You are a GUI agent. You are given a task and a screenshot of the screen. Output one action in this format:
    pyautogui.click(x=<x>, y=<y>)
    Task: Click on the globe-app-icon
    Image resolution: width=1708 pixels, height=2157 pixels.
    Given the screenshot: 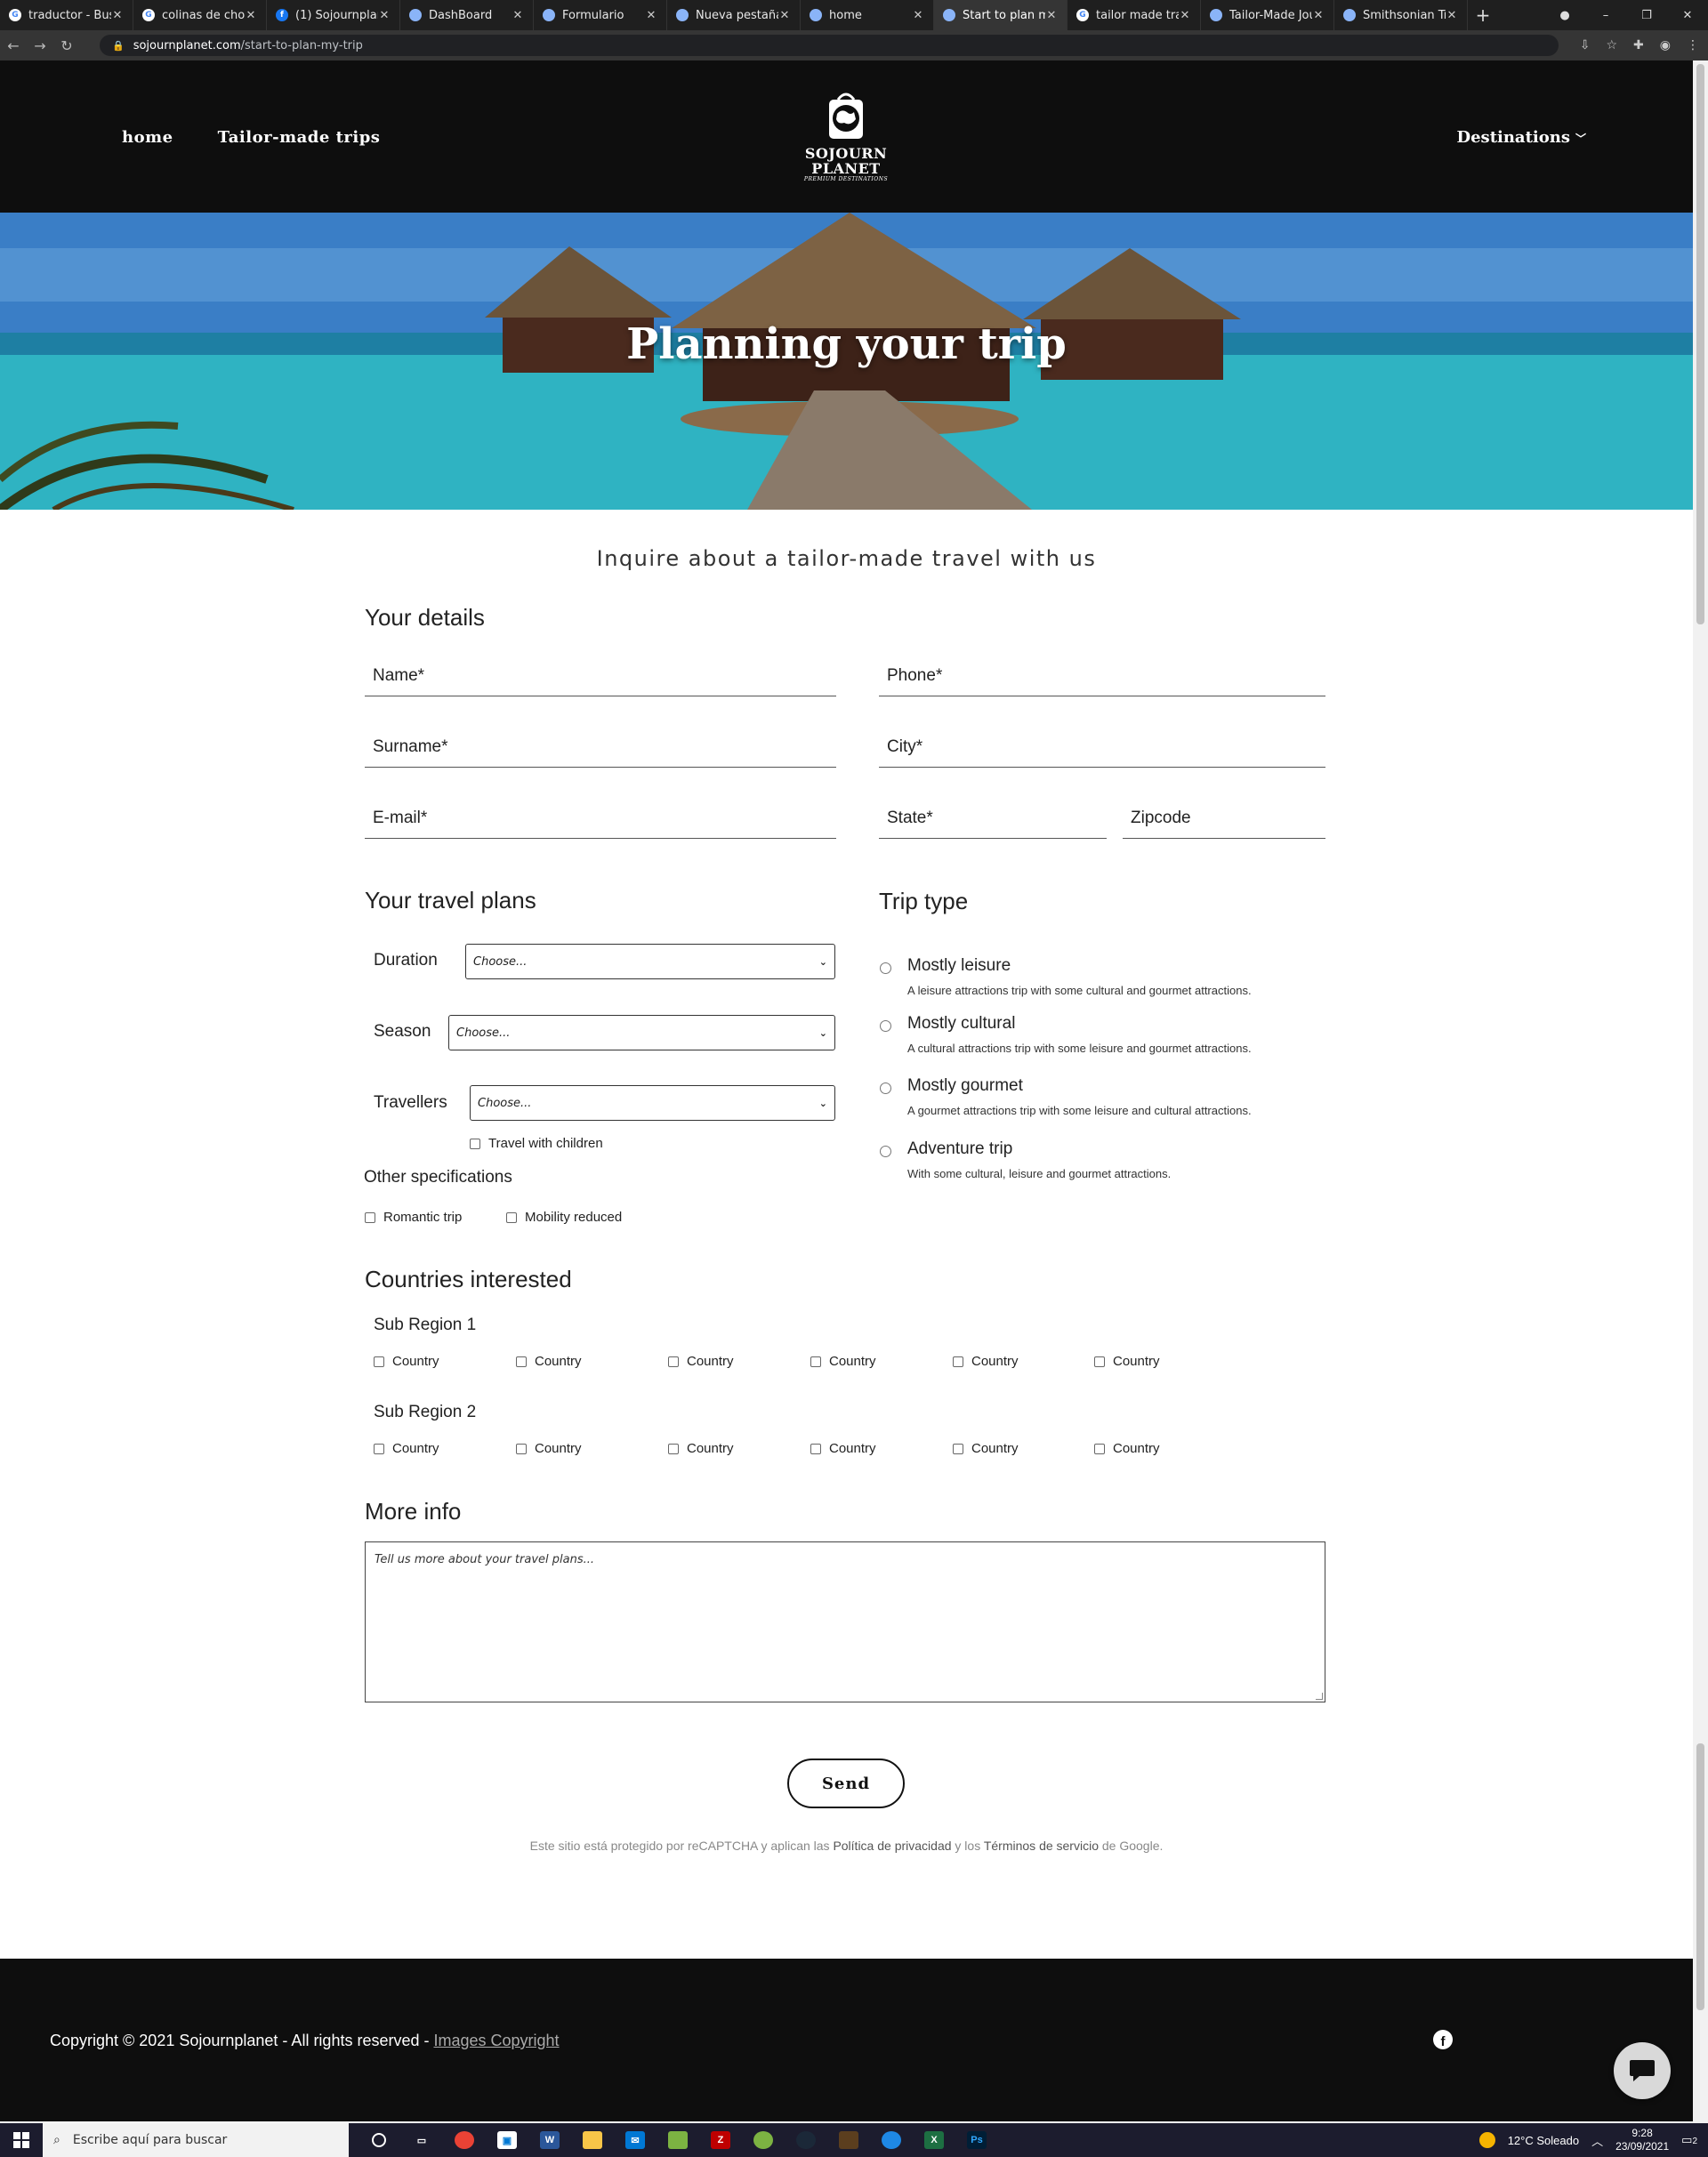 What is the action you would take?
    pyautogui.click(x=891, y=2140)
    